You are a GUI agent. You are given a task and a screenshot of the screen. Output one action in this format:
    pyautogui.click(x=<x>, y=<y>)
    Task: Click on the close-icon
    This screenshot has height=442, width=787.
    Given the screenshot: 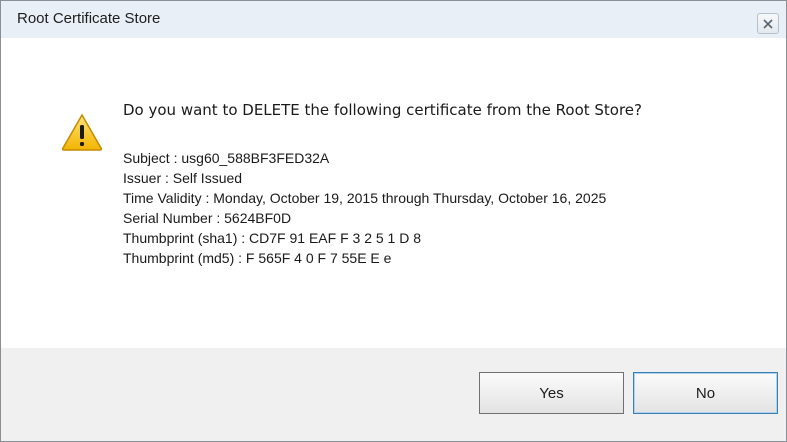 What is the action you would take?
    pyautogui.click(x=768, y=23)
    